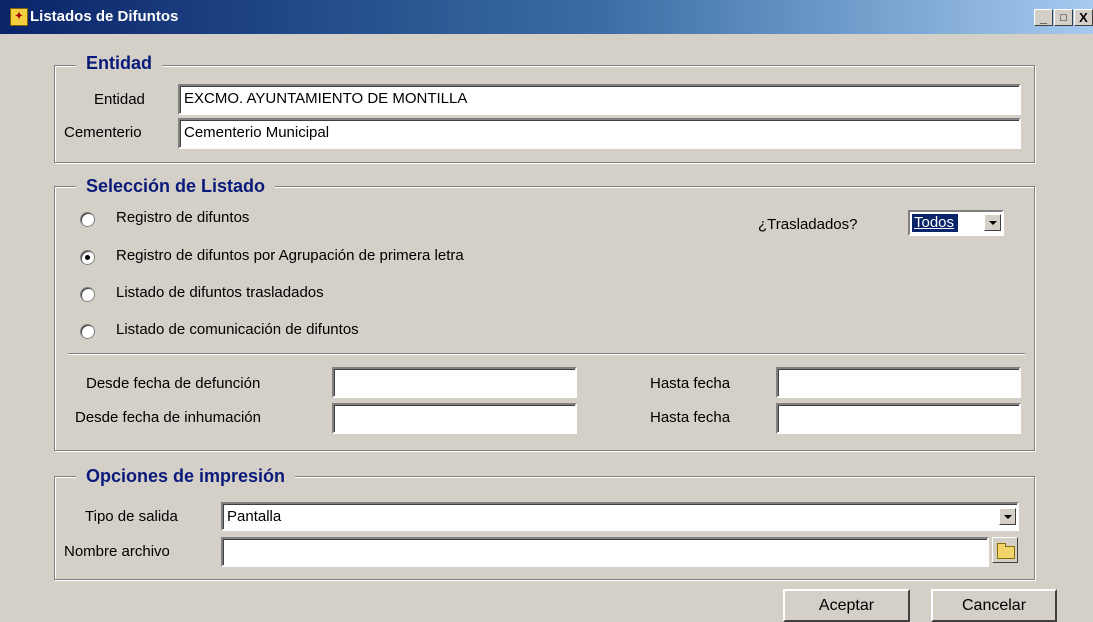  I want to click on nombre-archivo-field, so click(605, 552).